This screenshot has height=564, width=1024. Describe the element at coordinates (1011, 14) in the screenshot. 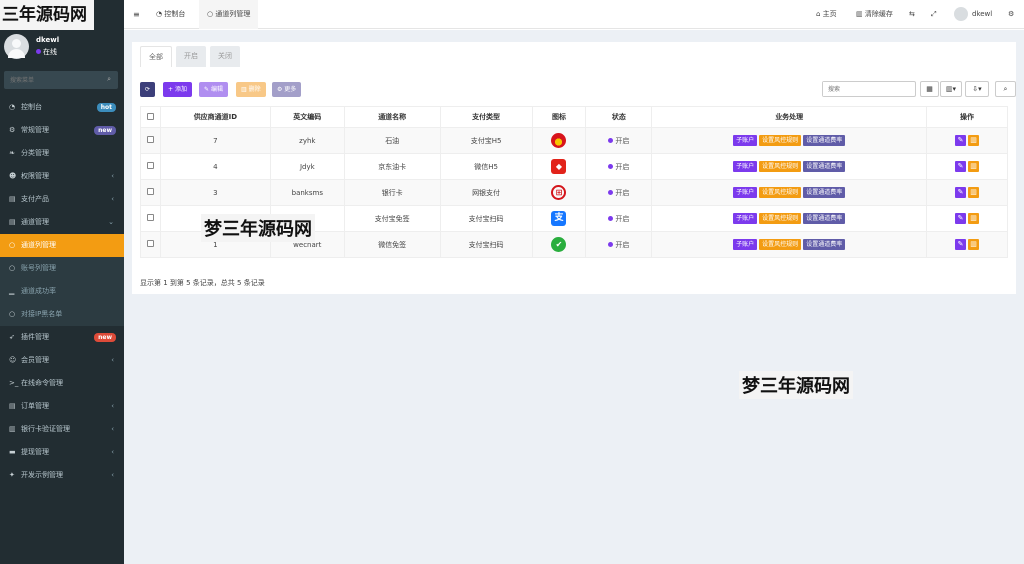

I see `settings-gear-icon: ⚙` at that location.